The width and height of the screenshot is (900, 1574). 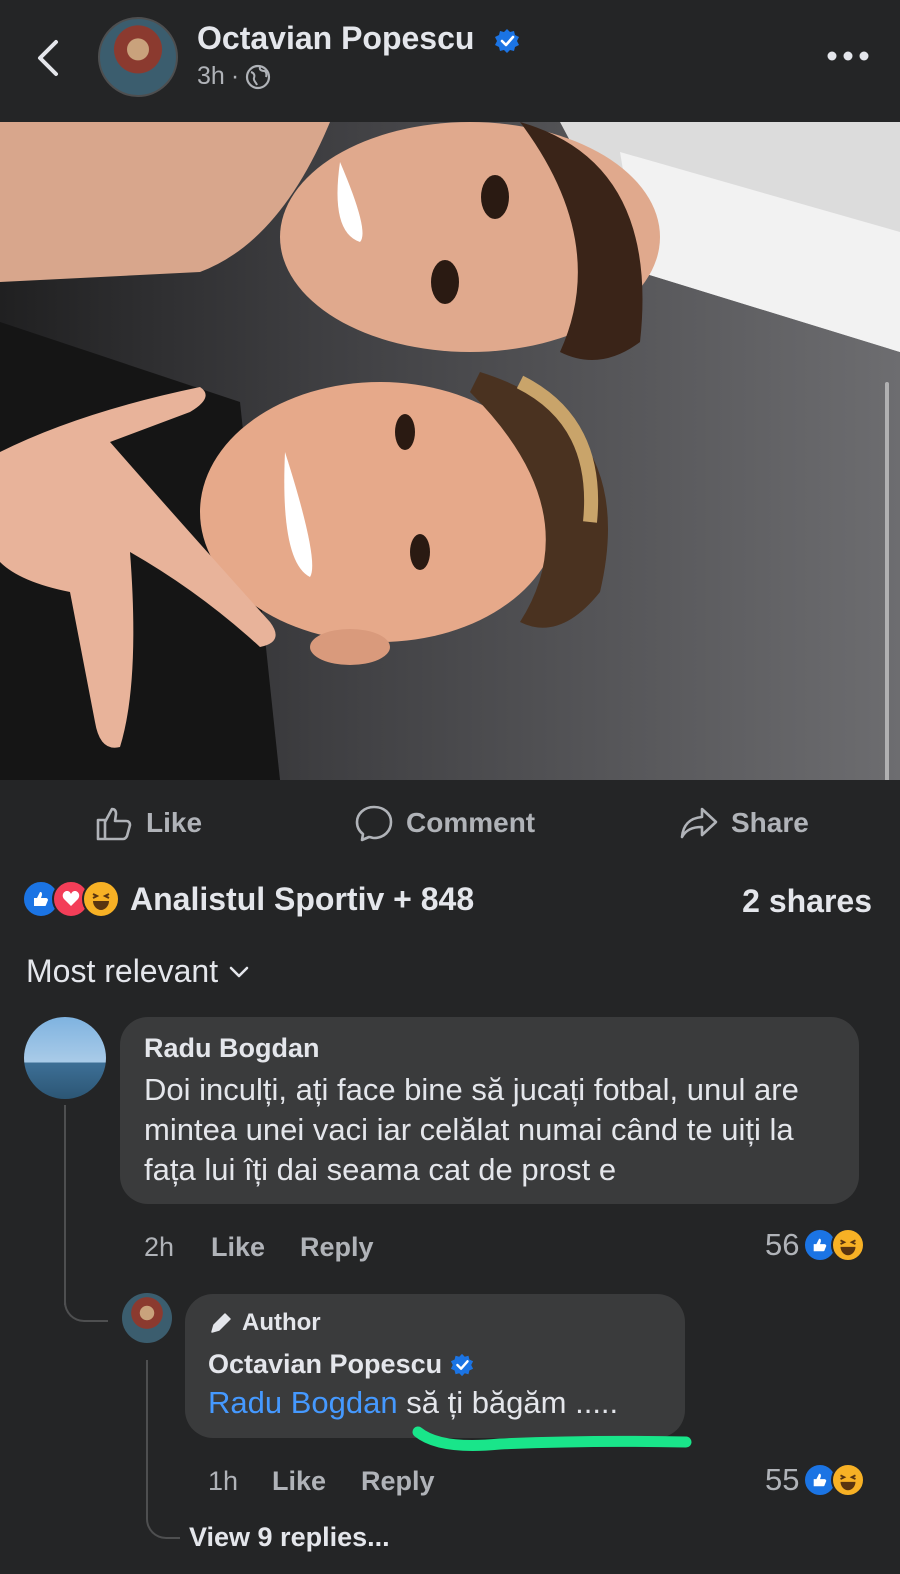 I want to click on like-label: Like, so click(x=174, y=822).